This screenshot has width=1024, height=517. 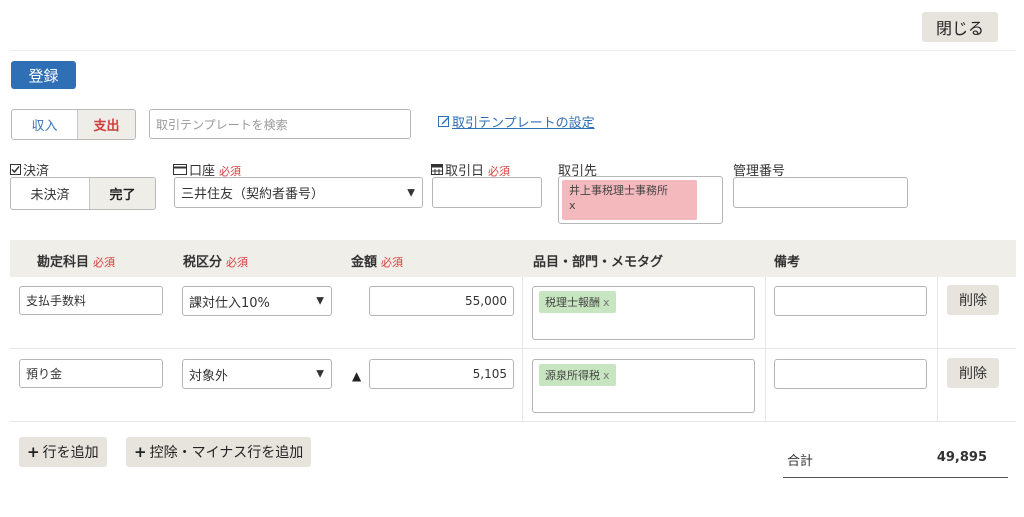 What do you see at coordinates (180, 171) in the screenshot?
I see `bank-card-icon` at bounding box center [180, 171].